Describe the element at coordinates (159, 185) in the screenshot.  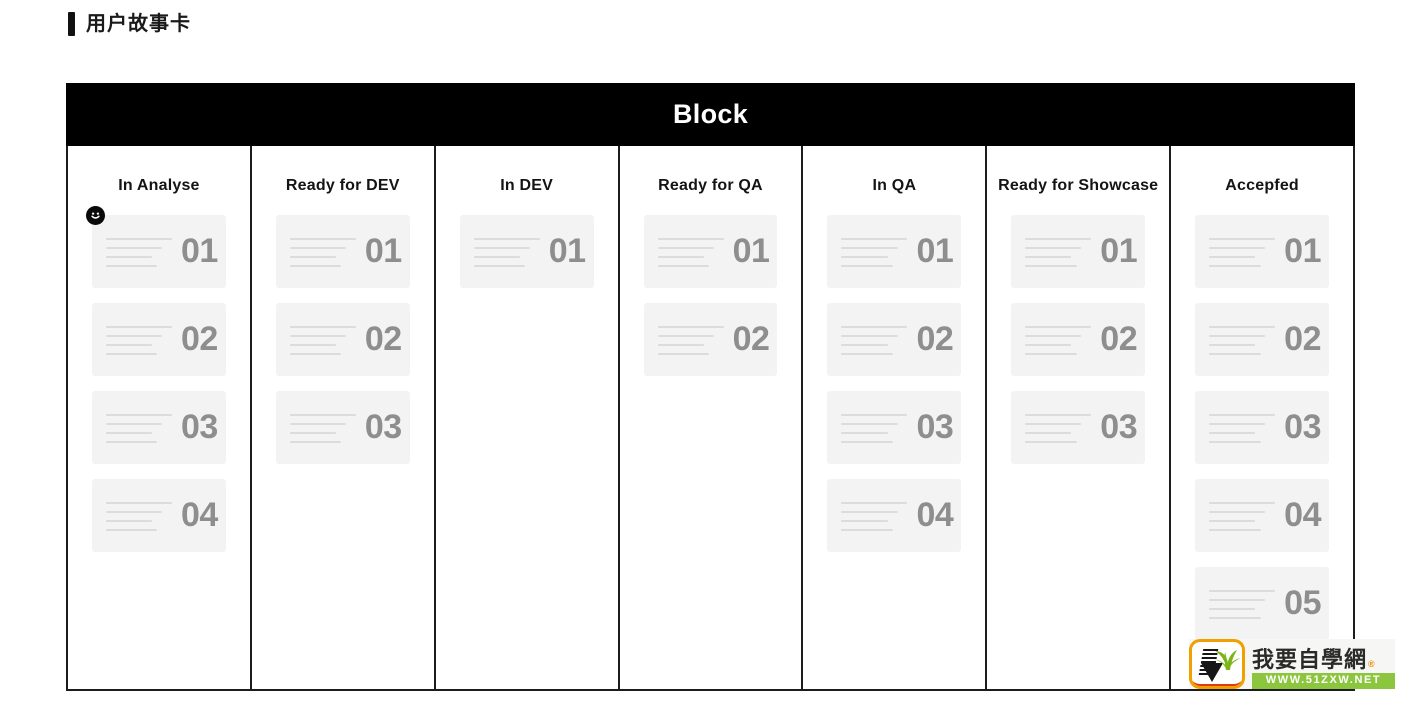
I see `column-title: In Analyse` at that location.